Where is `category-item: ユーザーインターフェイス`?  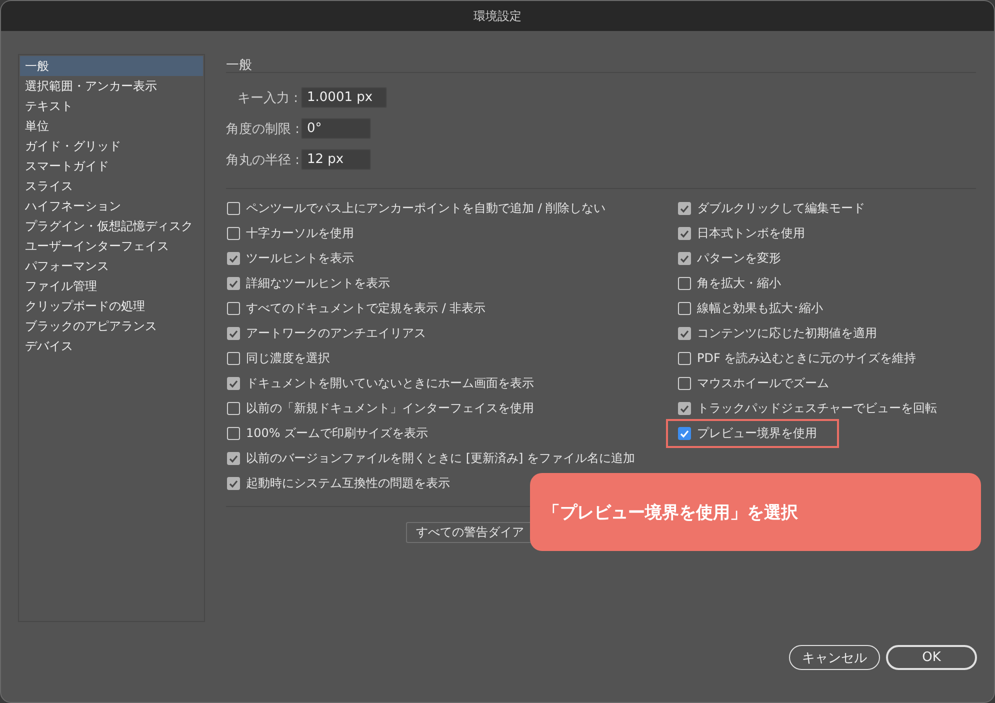 category-item: ユーザーインターフェイス is located at coordinates (111, 246).